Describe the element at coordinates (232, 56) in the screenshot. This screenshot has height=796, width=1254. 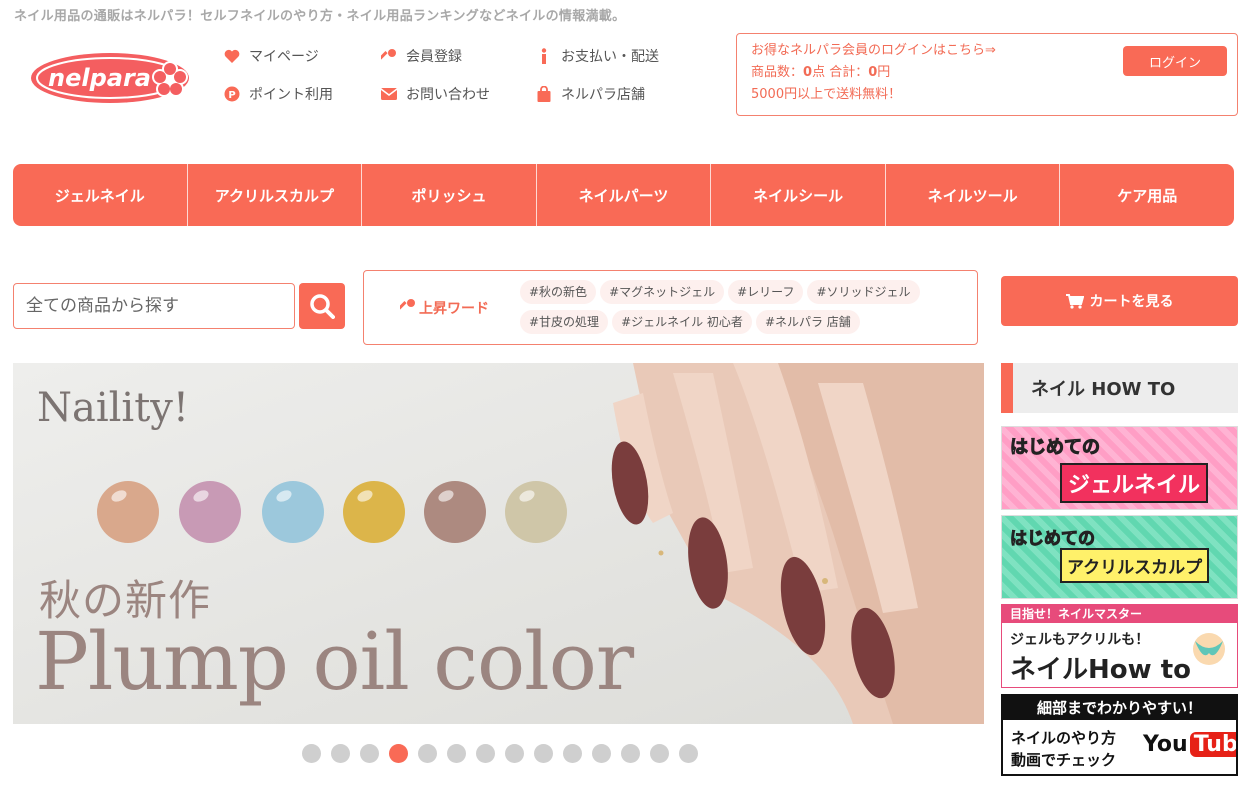
I see `heart-icon` at that location.